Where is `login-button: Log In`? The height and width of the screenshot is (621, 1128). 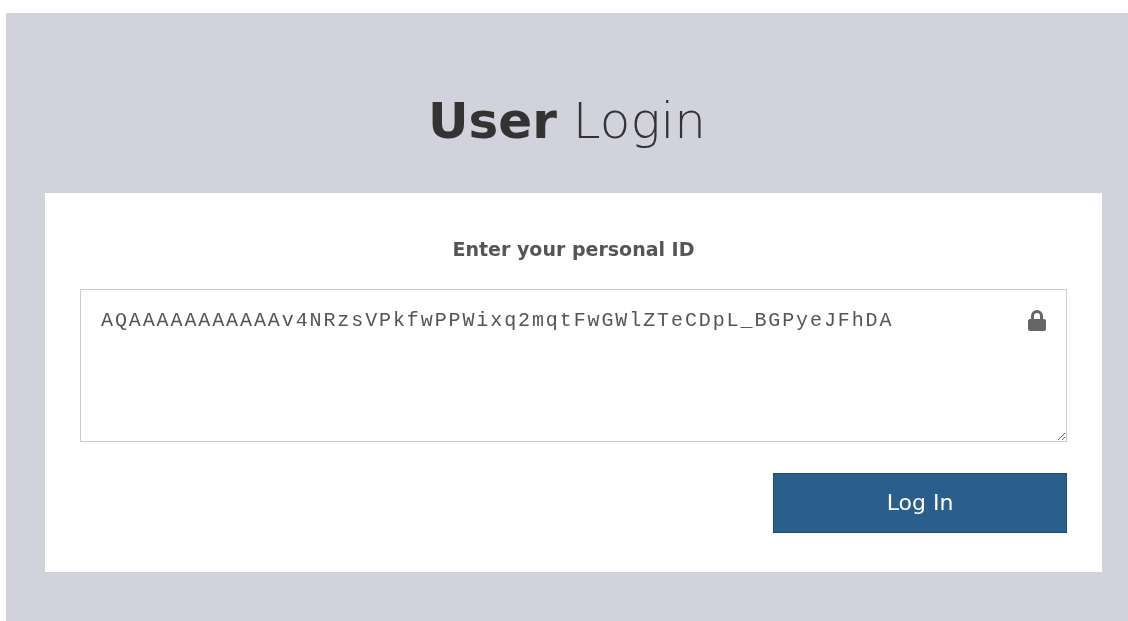 login-button: Log In is located at coordinates (920, 502).